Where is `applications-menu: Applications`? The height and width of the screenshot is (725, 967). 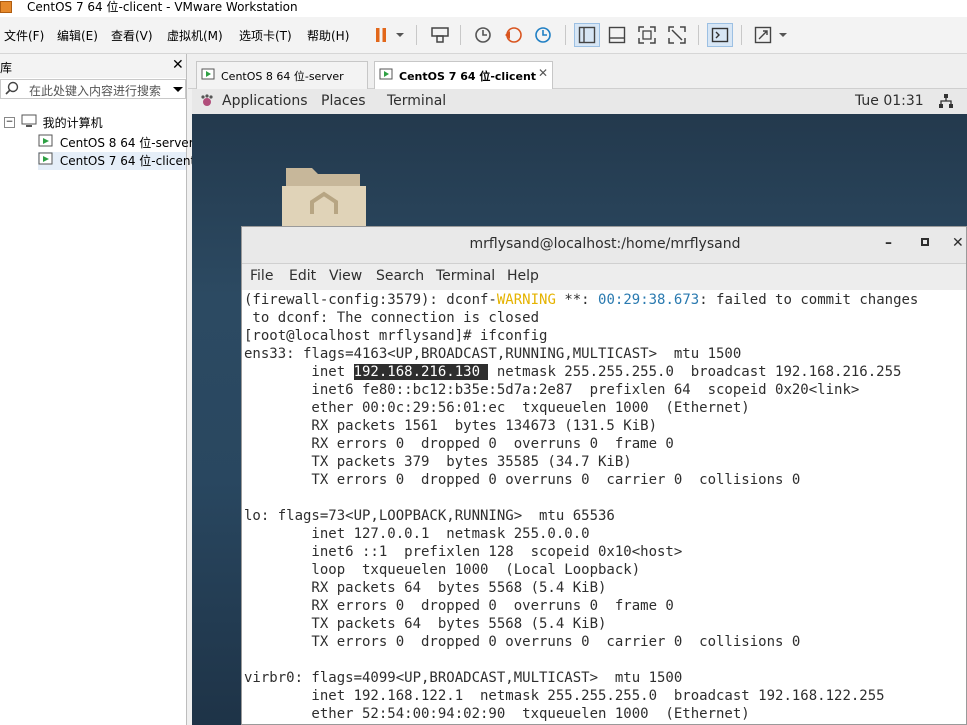 applications-menu: Applications is located at coordinates (265, 101).